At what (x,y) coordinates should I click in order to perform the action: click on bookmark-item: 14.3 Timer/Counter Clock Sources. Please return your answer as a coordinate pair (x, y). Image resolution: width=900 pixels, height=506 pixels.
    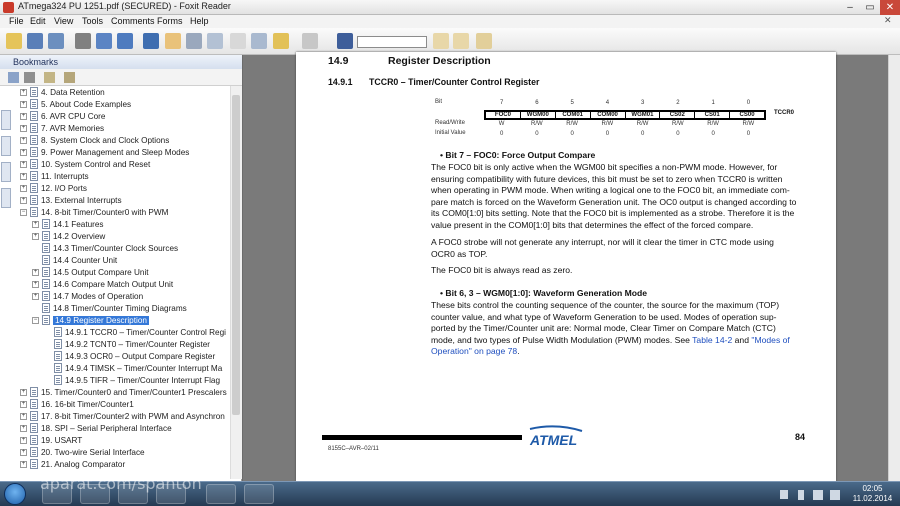
    Looking at the image, I should click on (105, 248).